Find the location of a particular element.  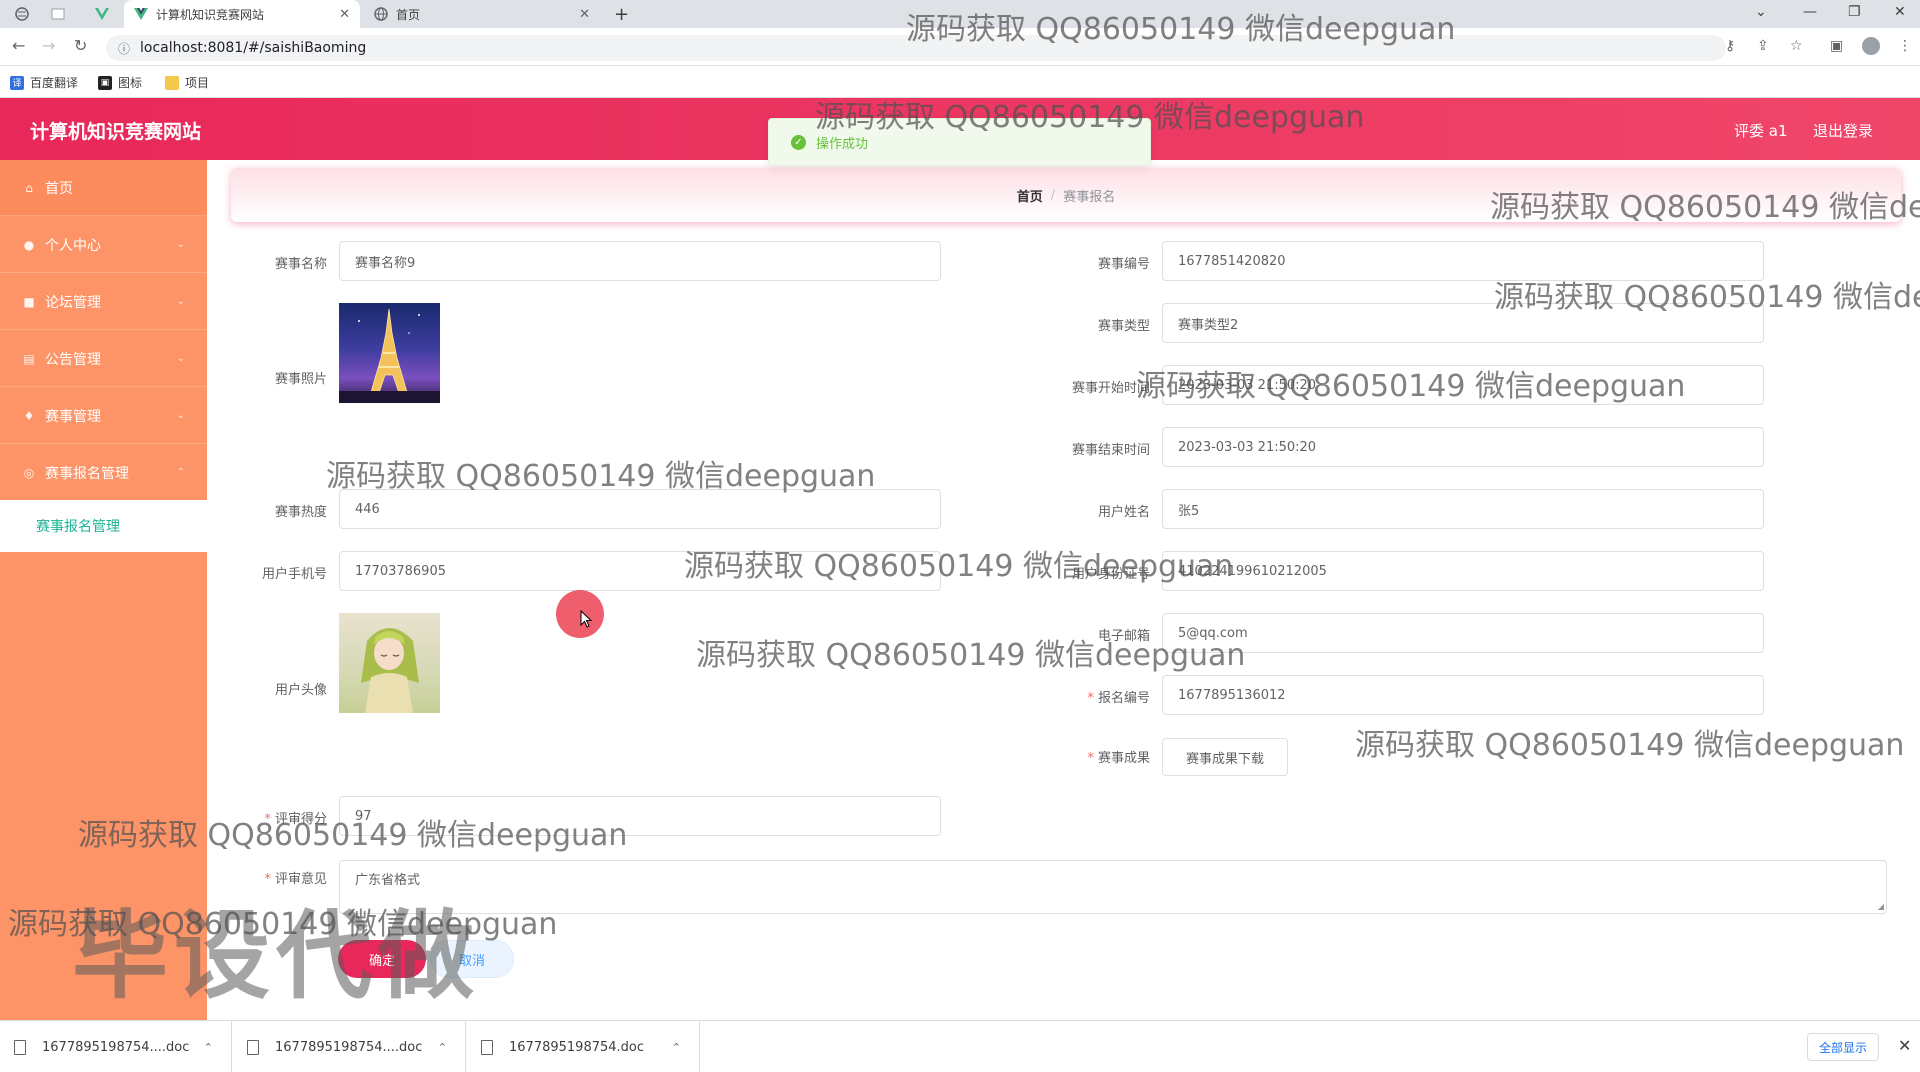

forward-icon: → is located at coordinates (48, 45).